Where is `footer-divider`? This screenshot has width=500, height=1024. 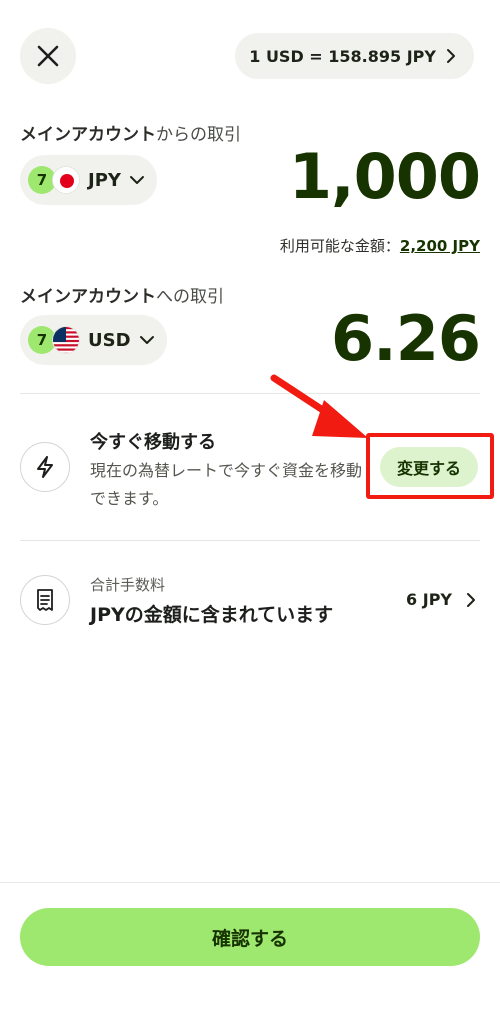
footer-divider is located at coordinates (250, 882).